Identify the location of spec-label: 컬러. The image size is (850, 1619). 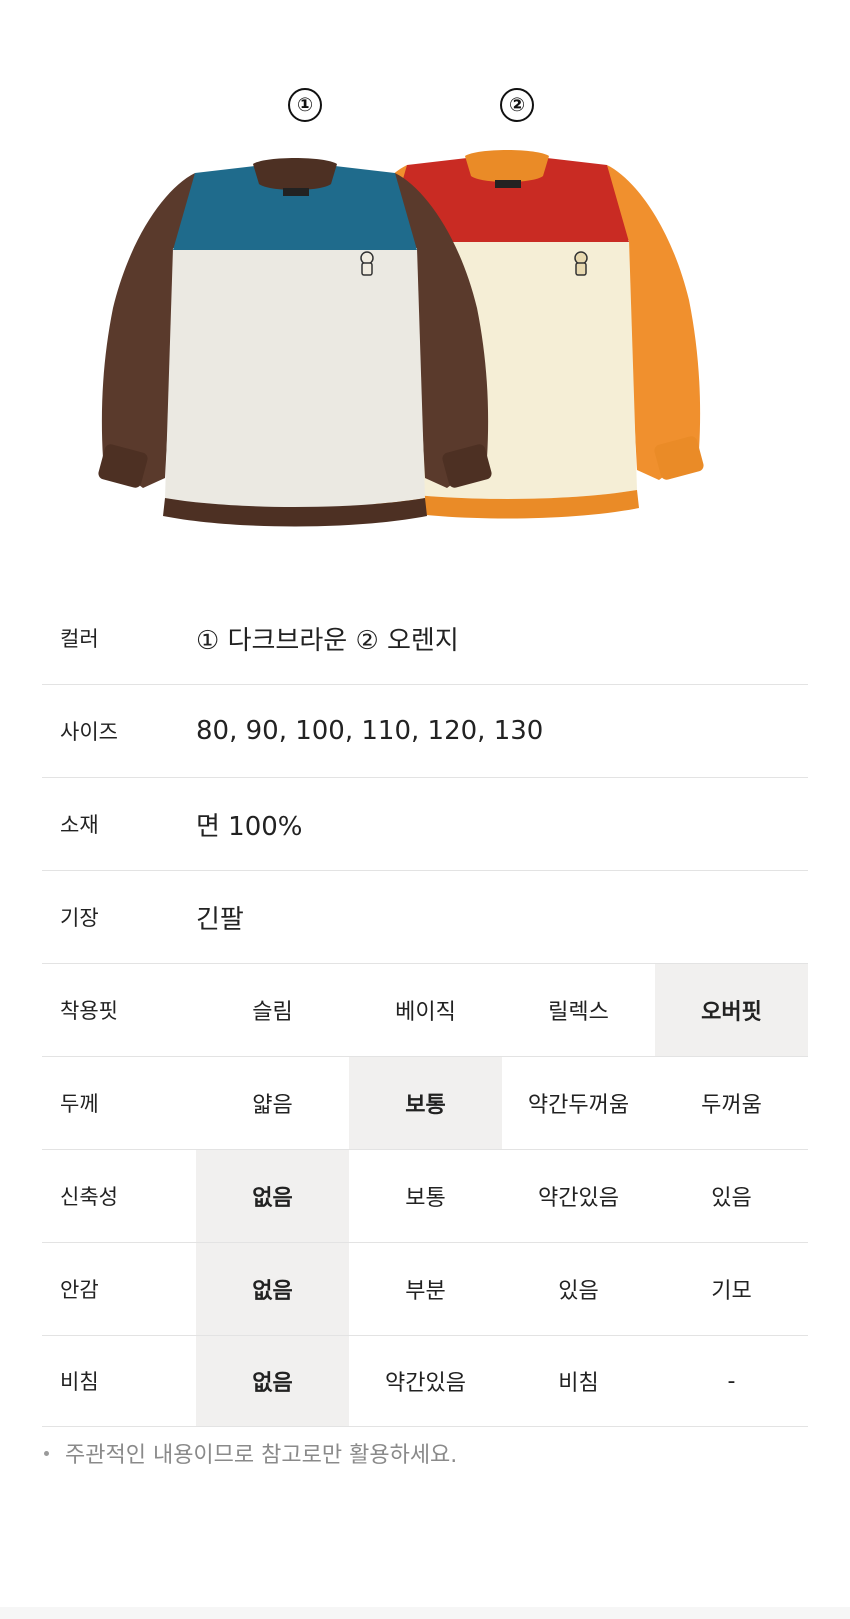
(79, 639).